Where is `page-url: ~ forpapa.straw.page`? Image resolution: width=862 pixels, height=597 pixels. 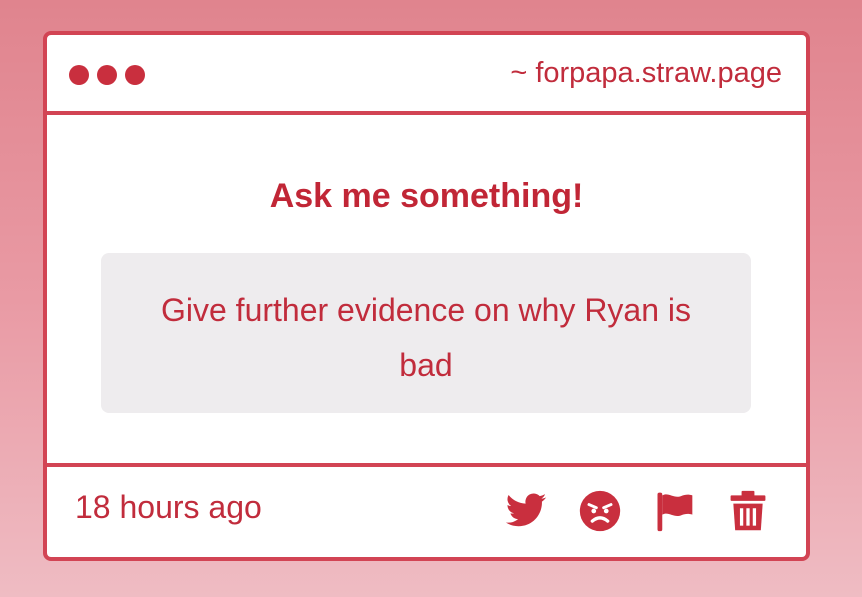 page-url: ~ forpapa.straw.page is located at coordinates (646, 73).